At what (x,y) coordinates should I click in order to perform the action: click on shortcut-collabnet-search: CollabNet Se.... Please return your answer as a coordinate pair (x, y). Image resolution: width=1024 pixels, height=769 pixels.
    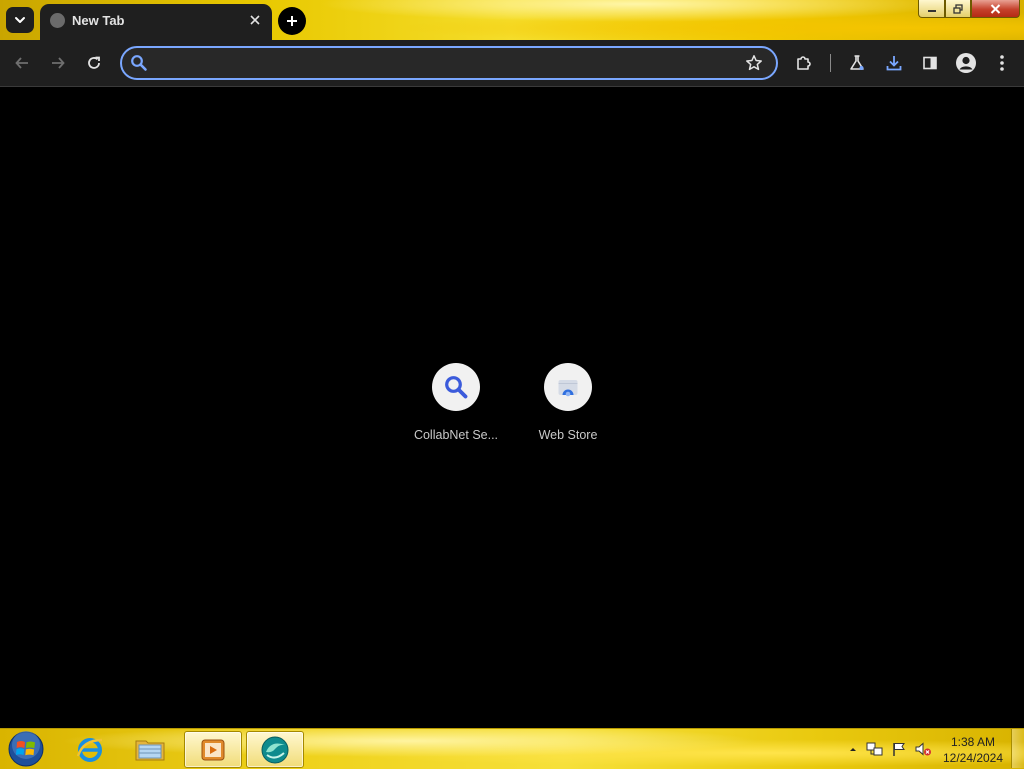
    Looking at the image, I should click on (456, 402).